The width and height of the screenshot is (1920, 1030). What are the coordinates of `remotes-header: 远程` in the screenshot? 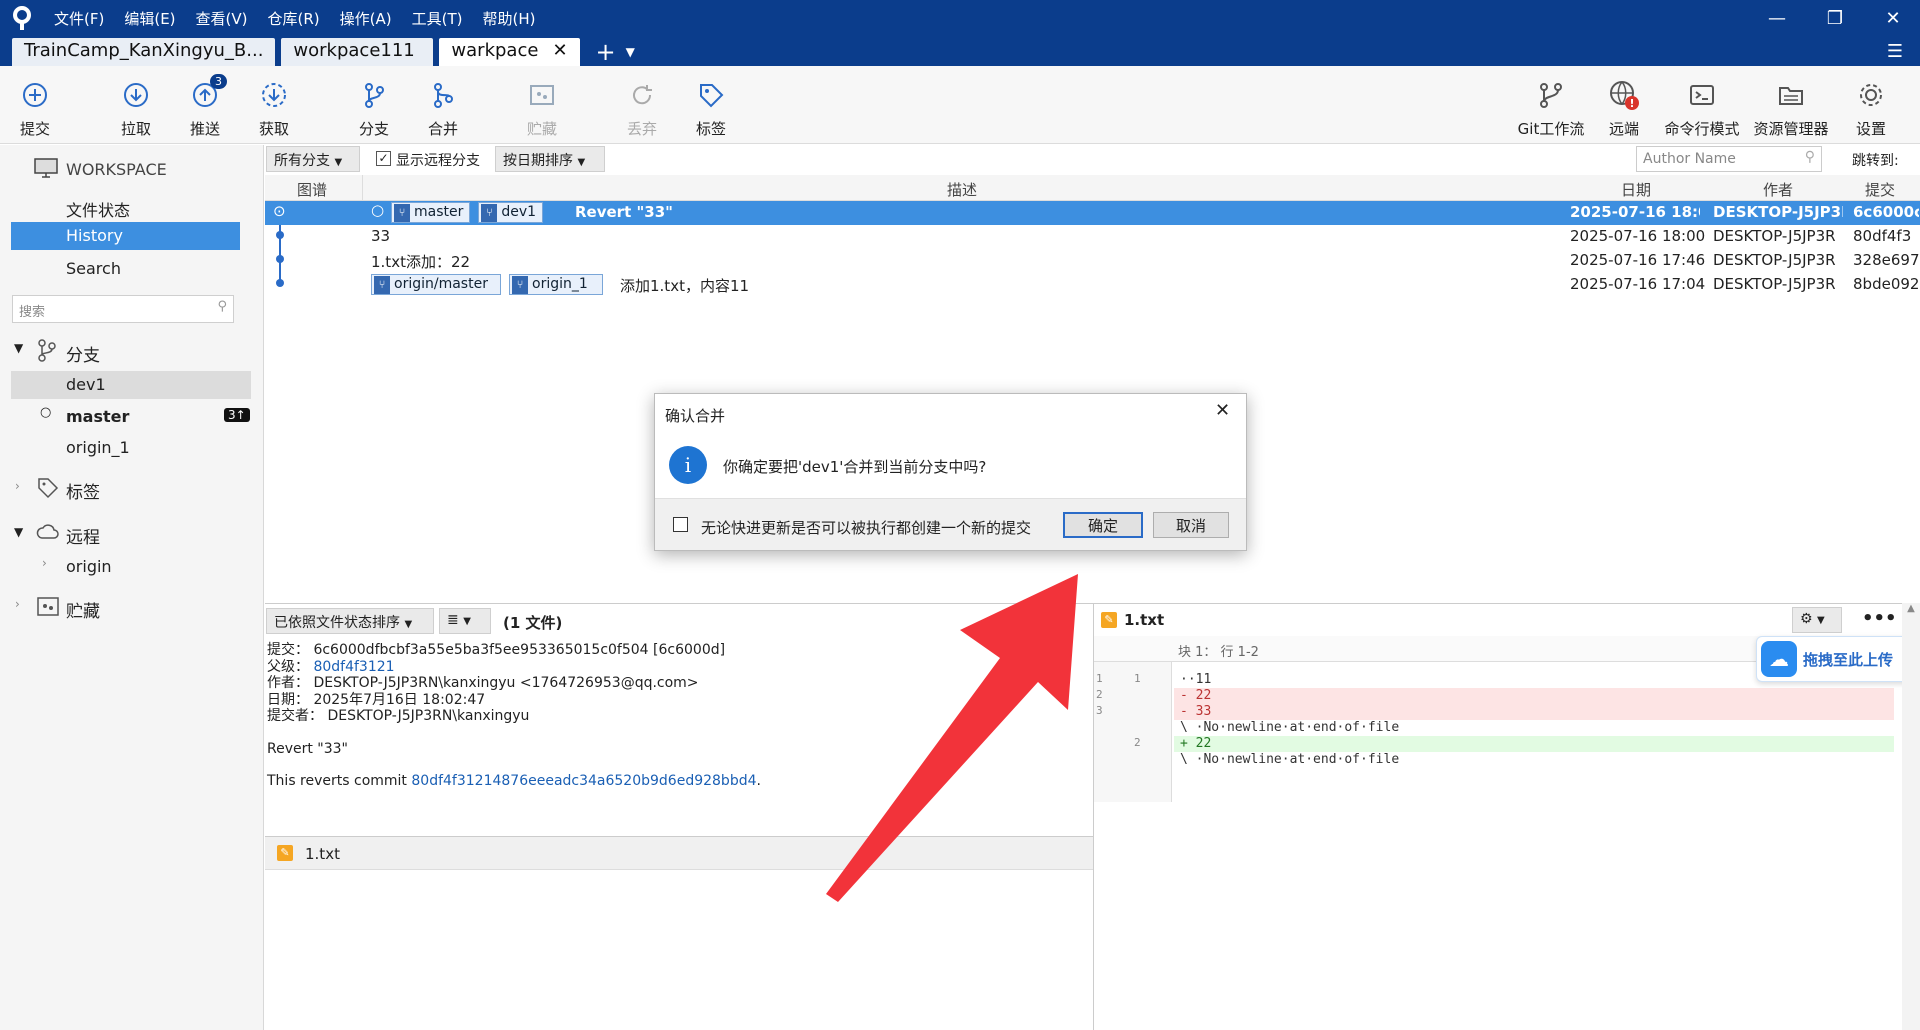 It's located at (83, 535).